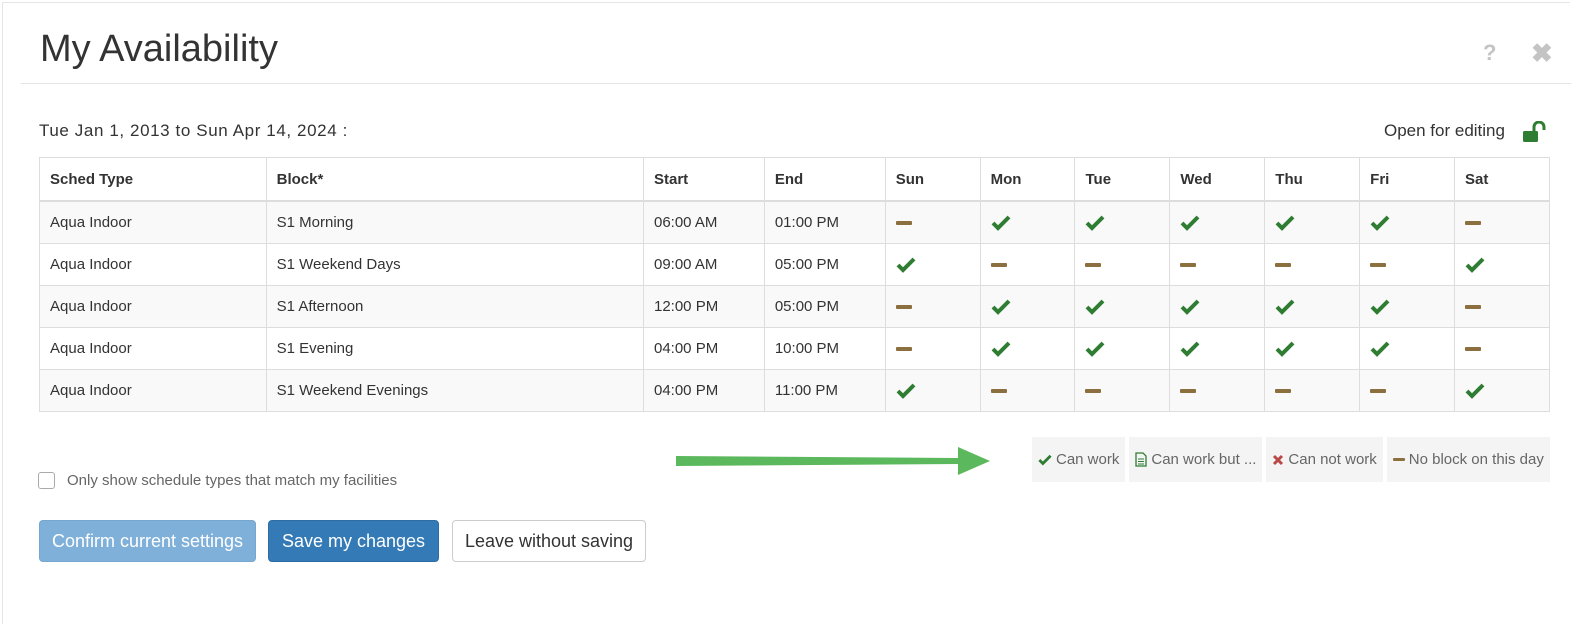  Describe the element at coordinates (159, 49) in the screenshot. I see `dialog-title: My Availability` at that location.